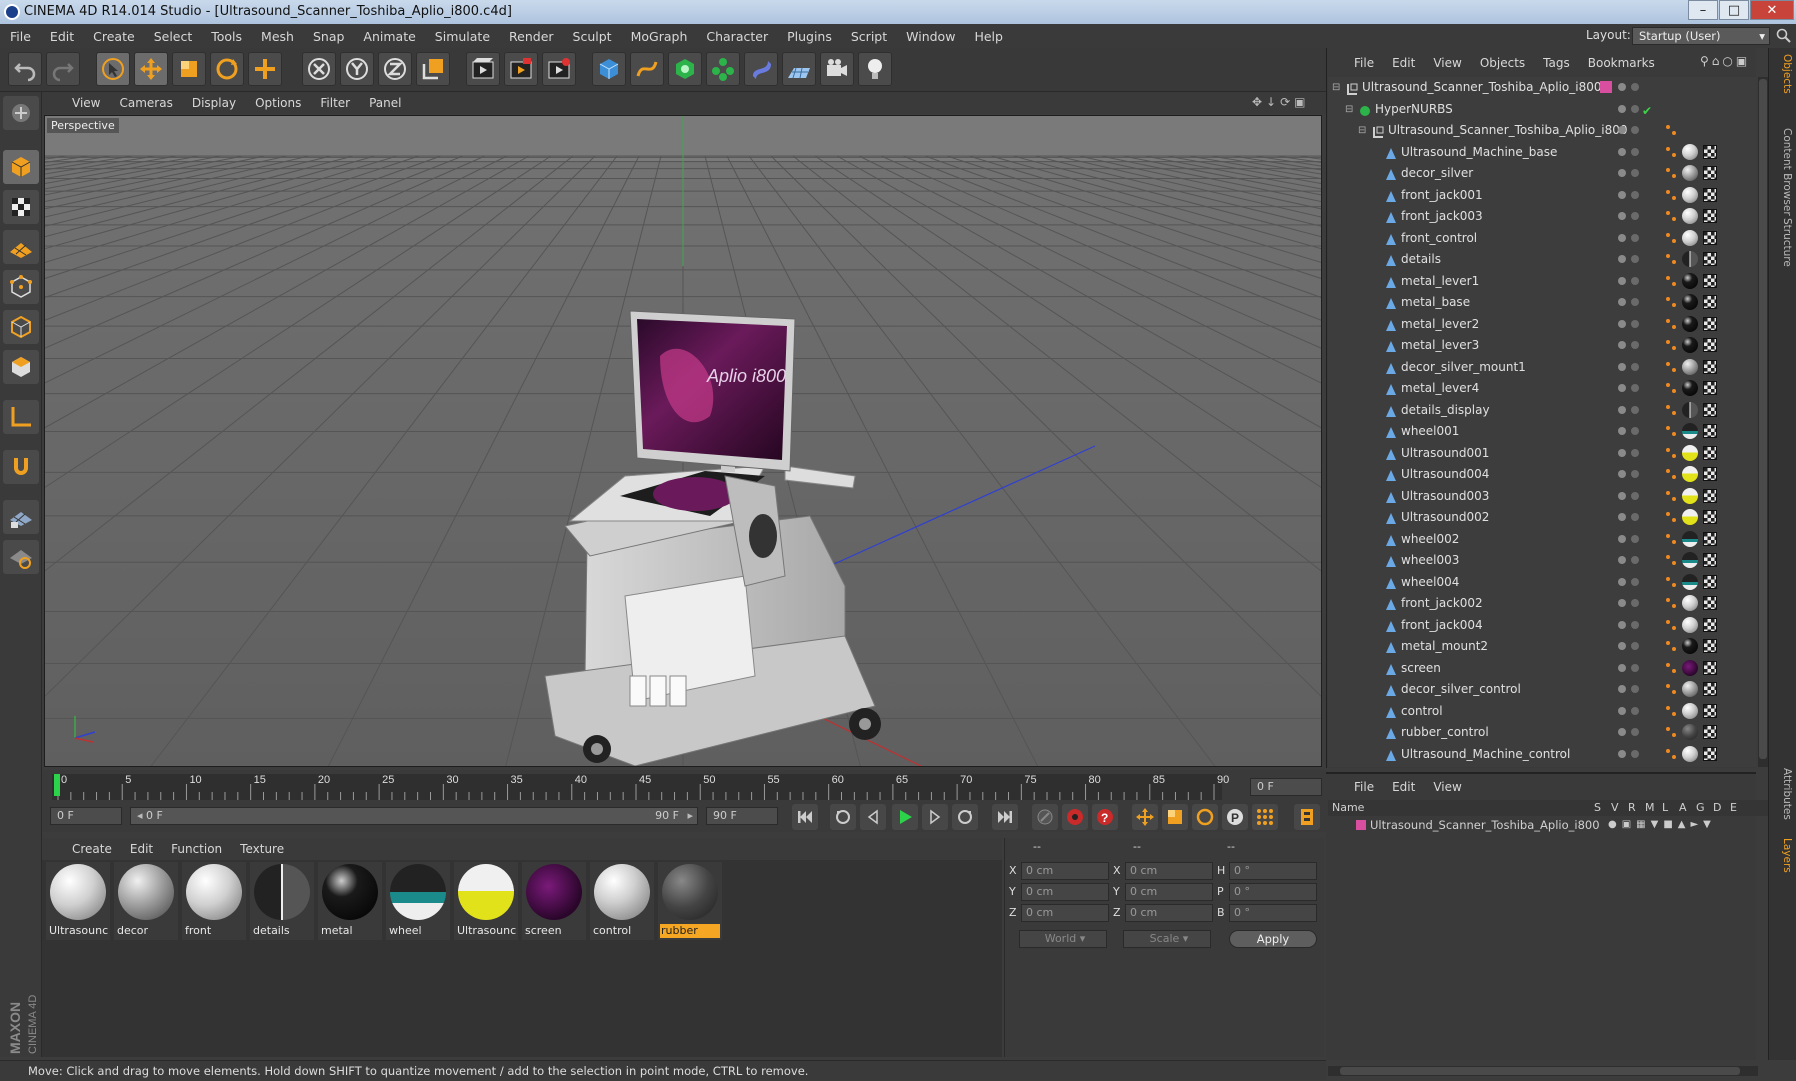 The width and height of the screenshot is (1796, 1081). What do you see at coordinates (1542, 238) in the screenshot?
I see `object-row: front_control` at bounding box center [1542, 238].